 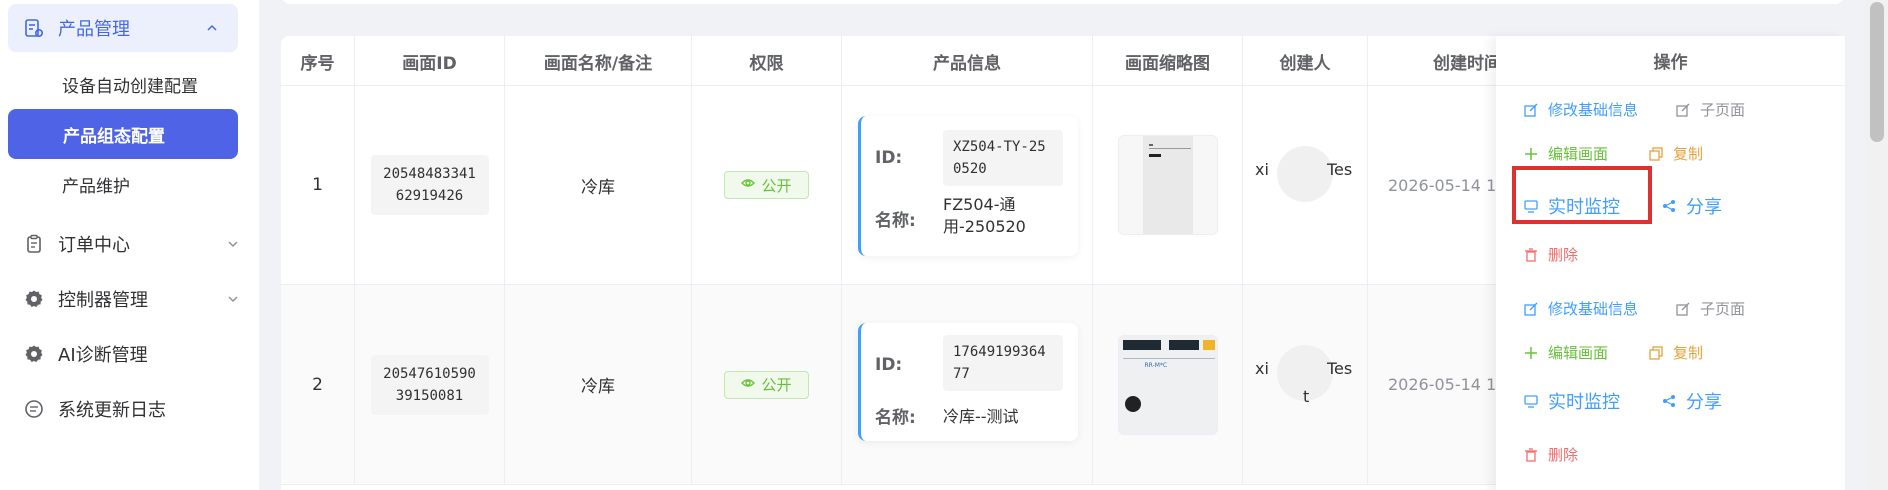 I want to click on creator-name-wrap: t, so click(x=1306, y=396).